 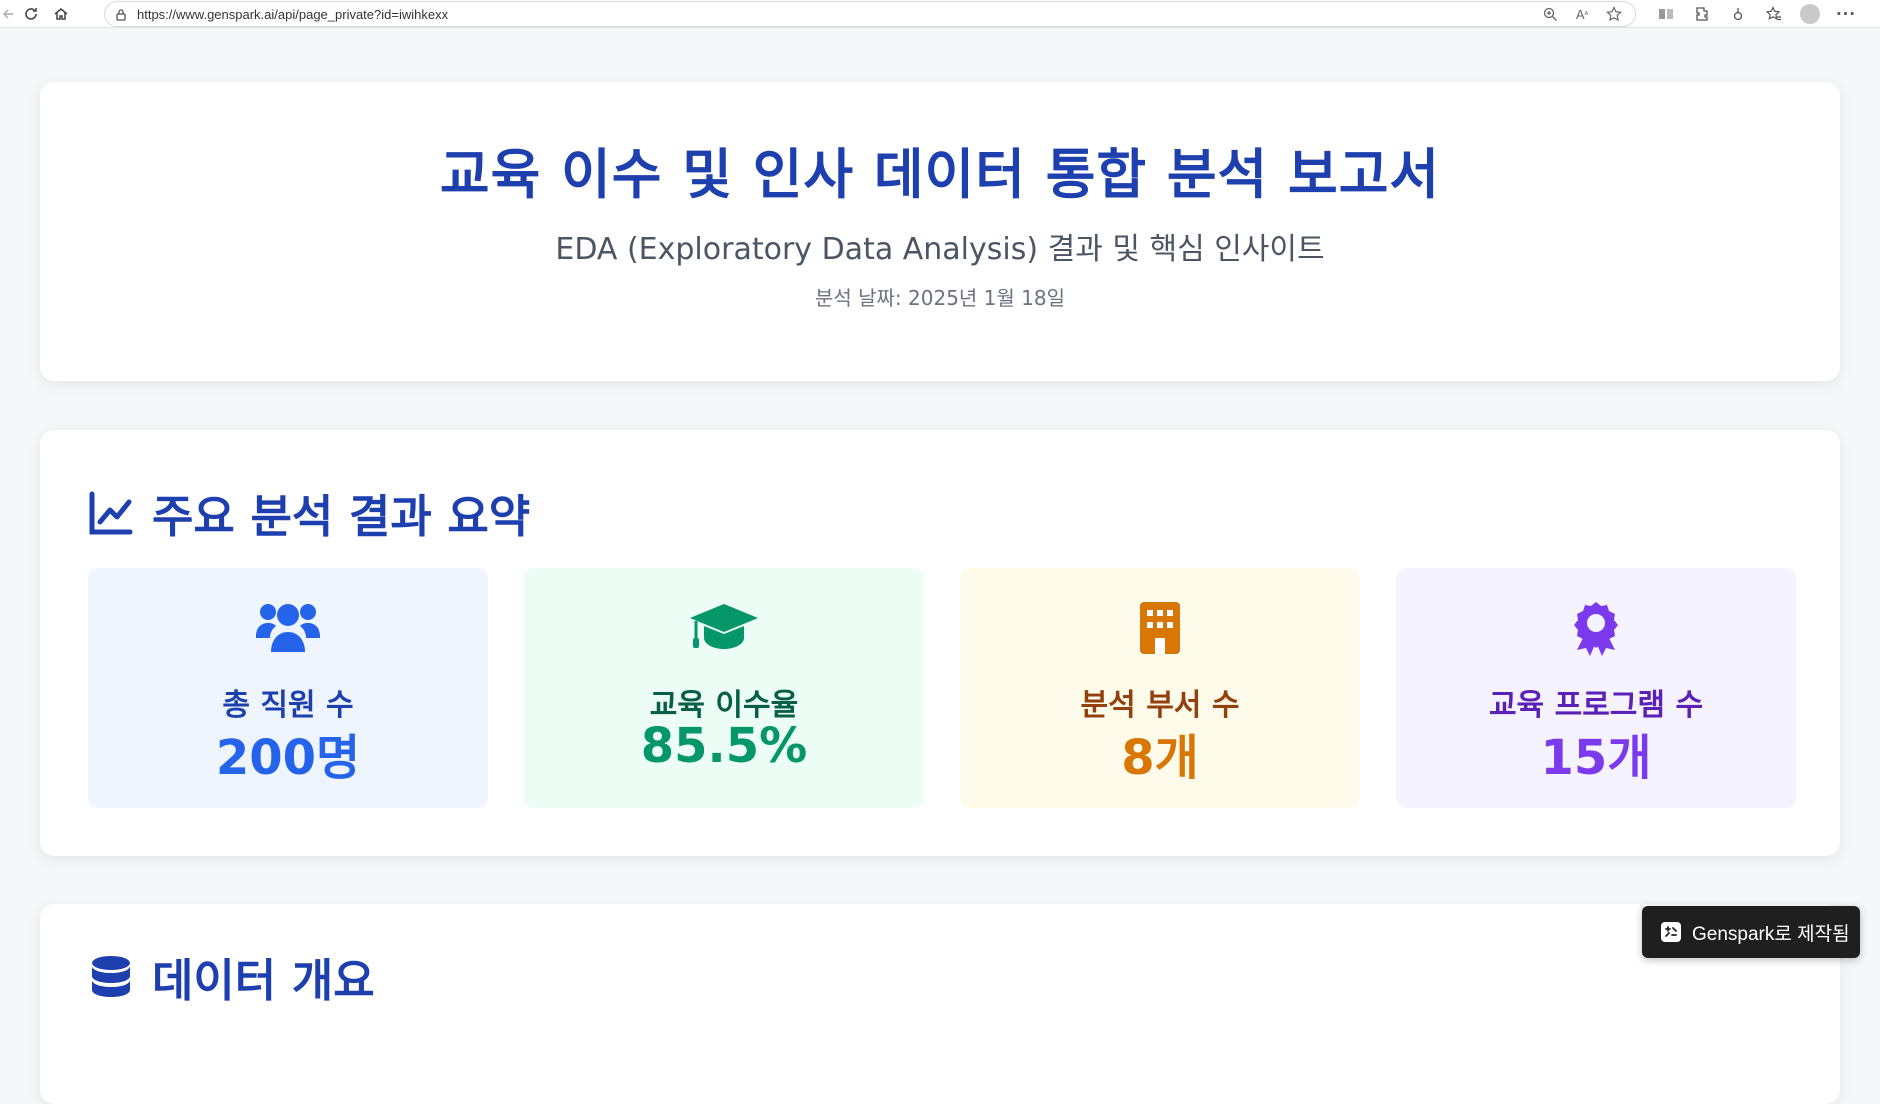 What do you see at coordinates (111, 512) in the screenshot?
I see `line-chart-icon` at bounding box center [111, 512].